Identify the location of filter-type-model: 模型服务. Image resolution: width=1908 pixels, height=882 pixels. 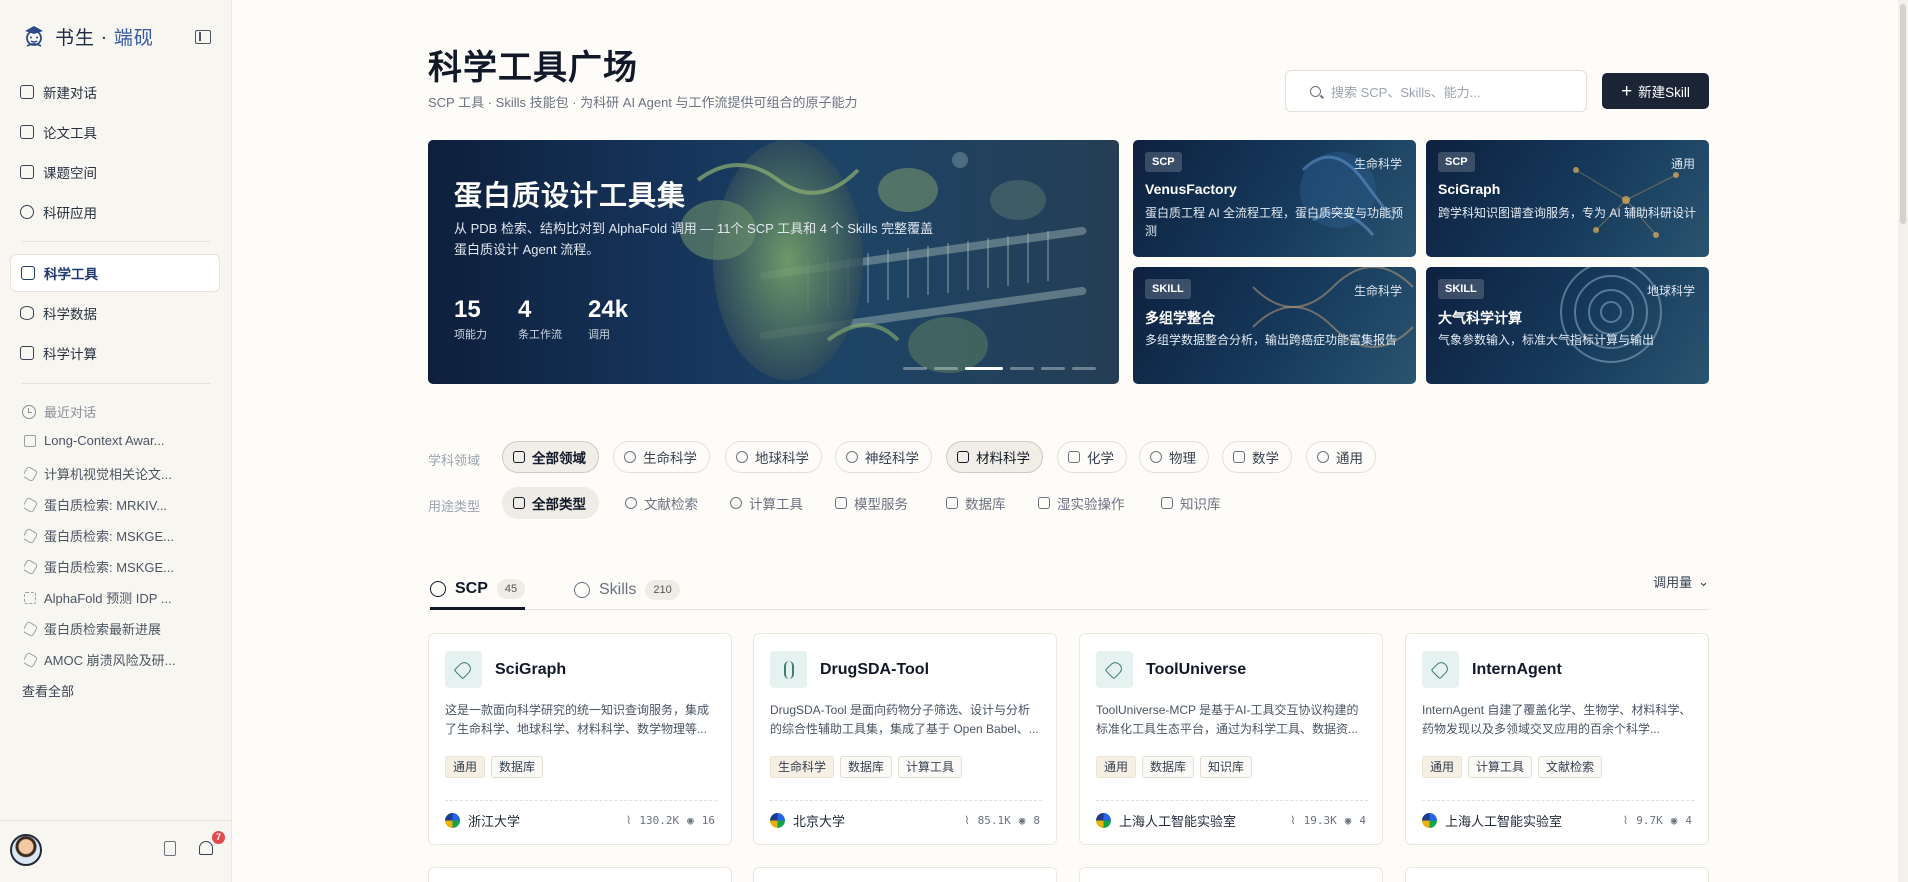
(872, 503).